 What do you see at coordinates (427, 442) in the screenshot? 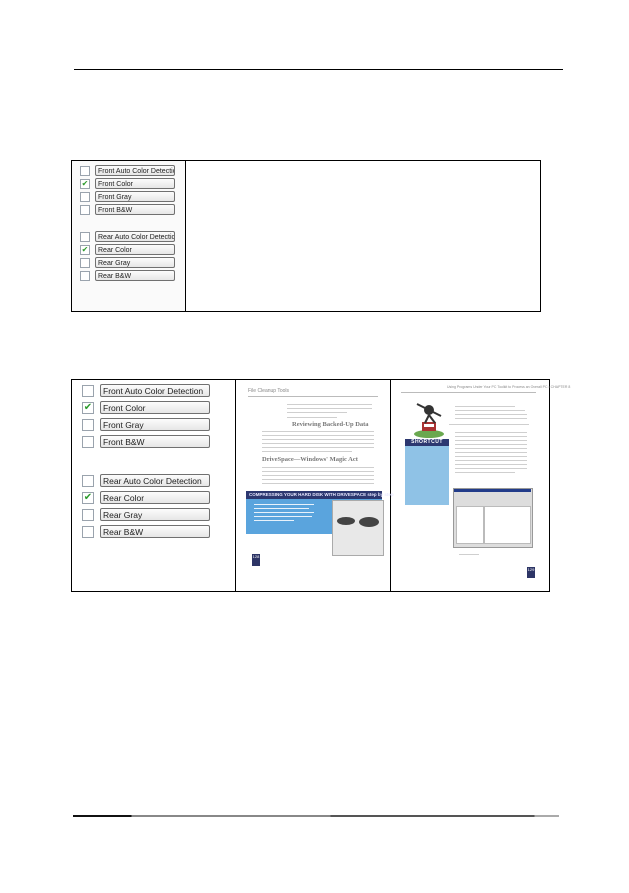
I see `shortcut-title: SHORTCUT` at bounding box center [427, 442].